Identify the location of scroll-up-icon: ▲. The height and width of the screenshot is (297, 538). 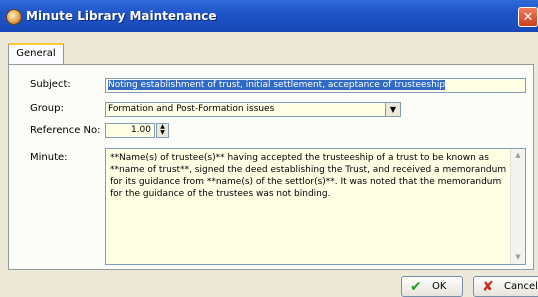
(518, 155).